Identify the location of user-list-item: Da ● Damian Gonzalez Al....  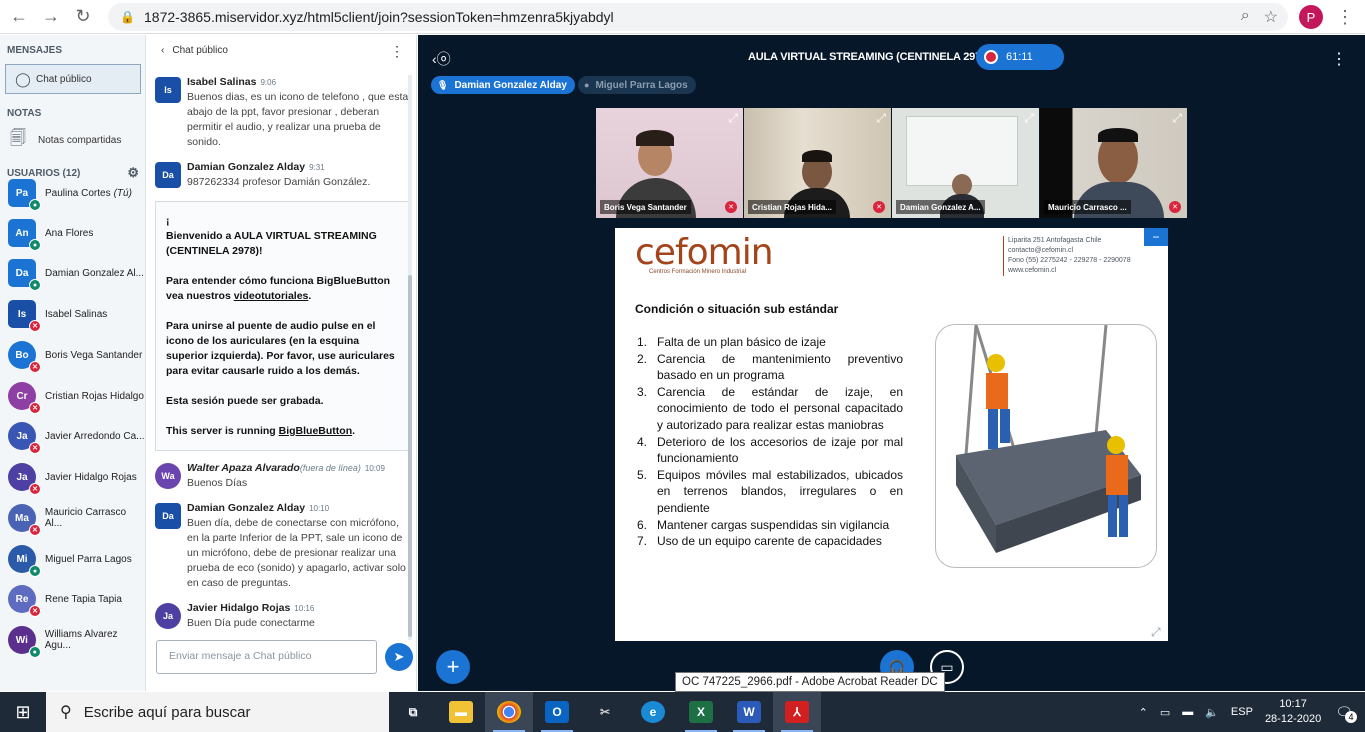
(76, 273).